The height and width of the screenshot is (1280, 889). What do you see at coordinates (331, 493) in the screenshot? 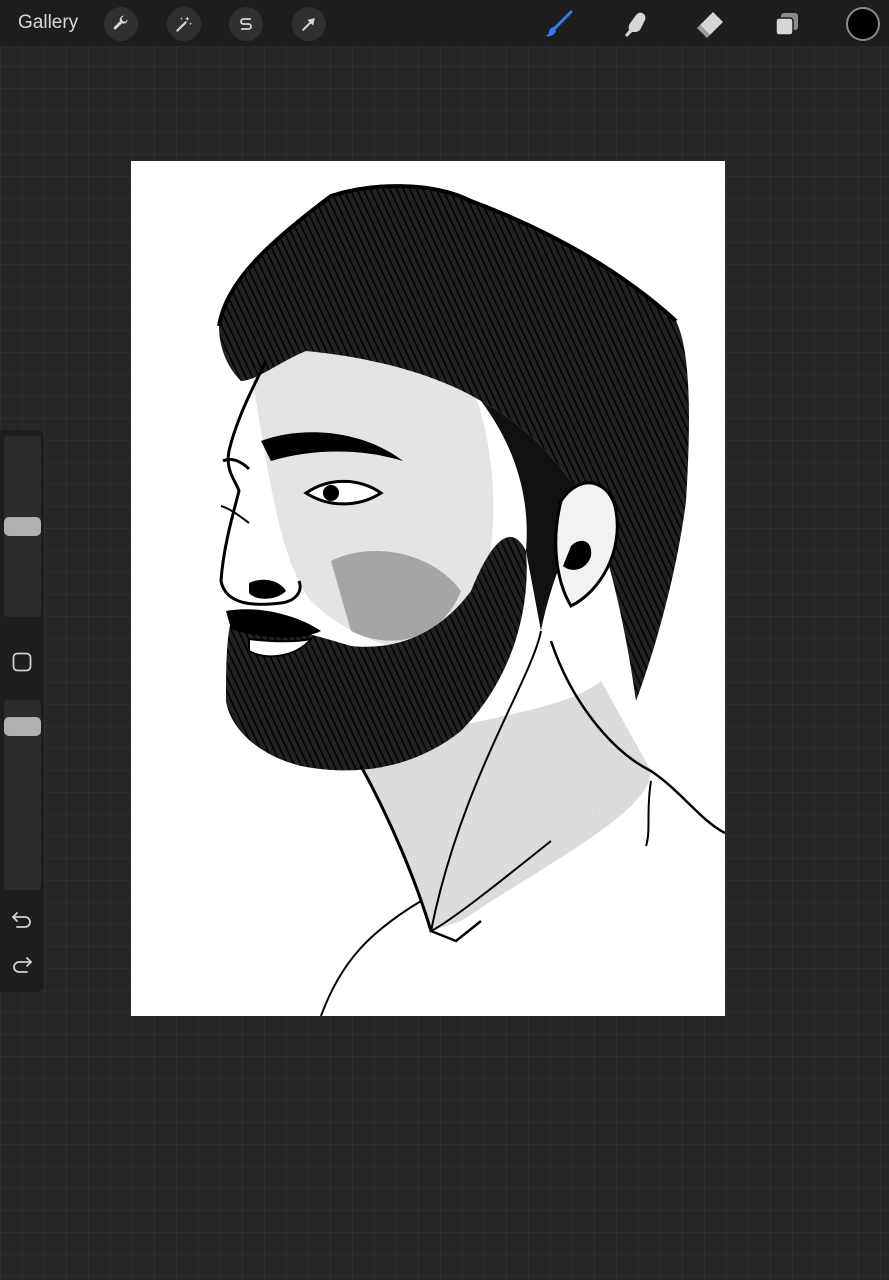
I see `pupil` at bounding box center [331, 493].